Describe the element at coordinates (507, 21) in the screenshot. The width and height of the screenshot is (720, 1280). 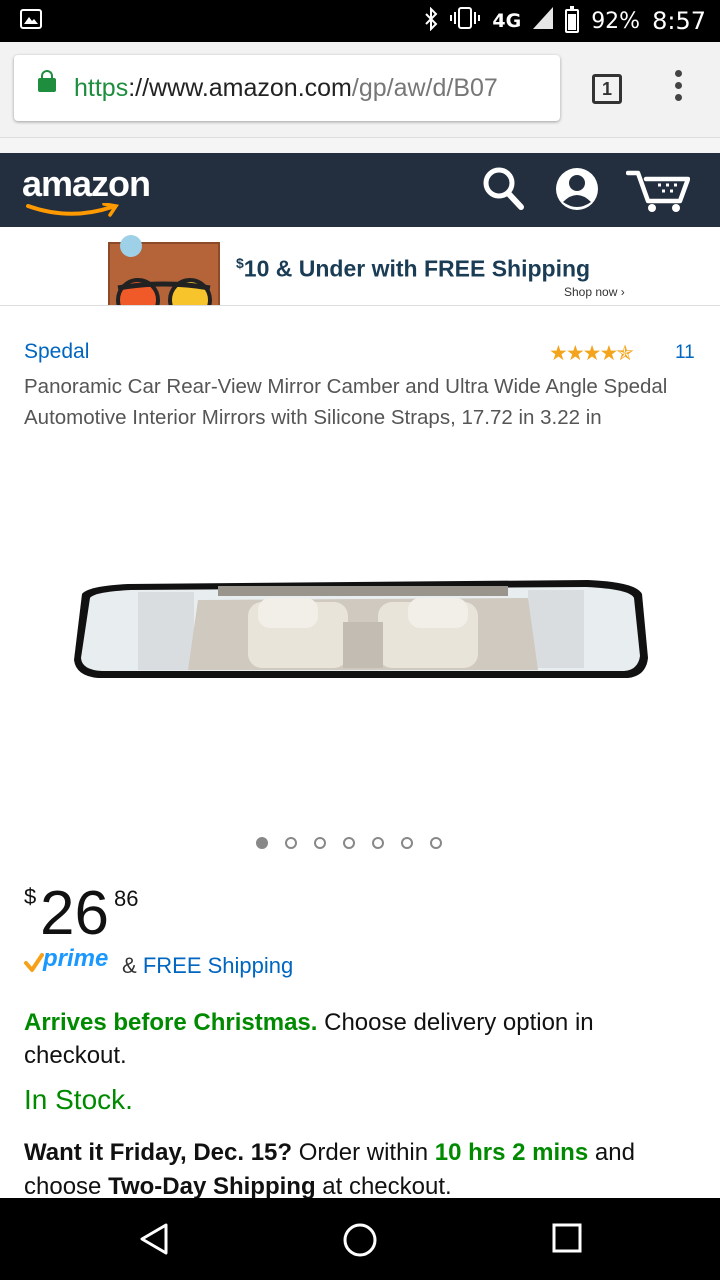
I see `network-type-label: 4G` at that location.